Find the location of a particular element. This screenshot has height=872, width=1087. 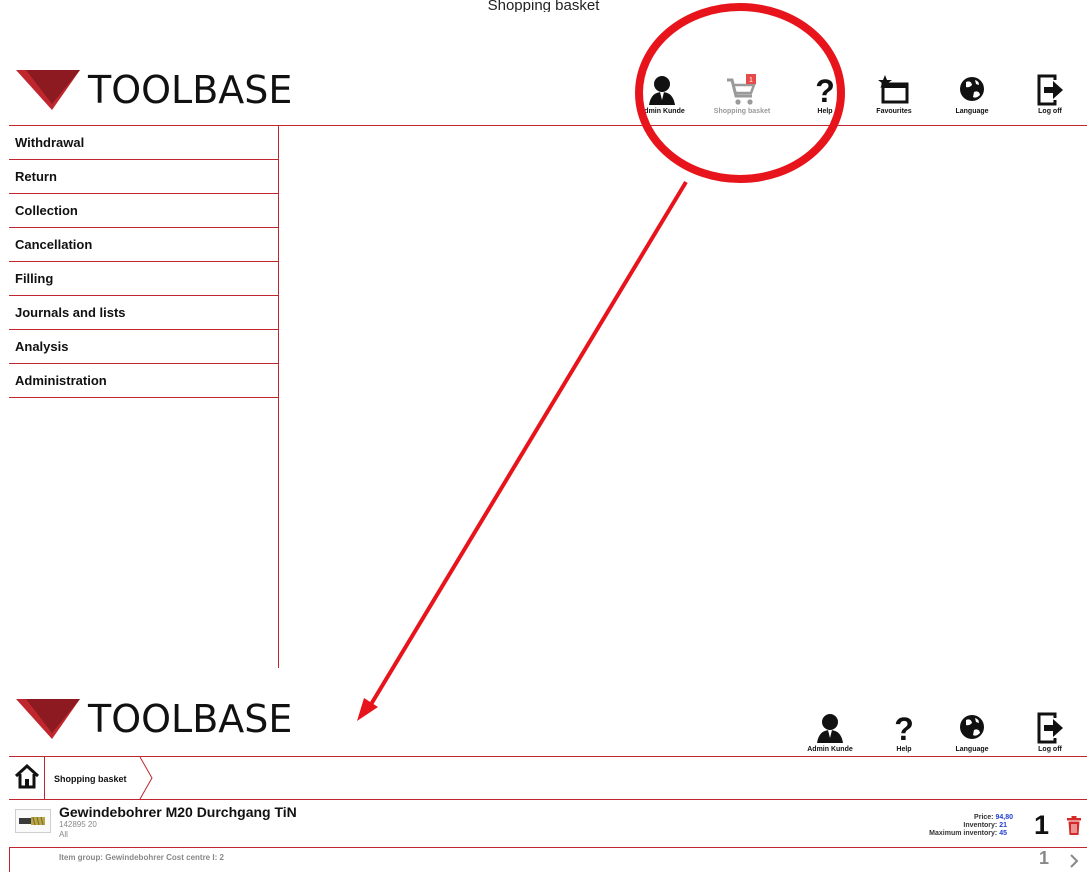

item-detail-left-border is located at coordinates (9, 859).